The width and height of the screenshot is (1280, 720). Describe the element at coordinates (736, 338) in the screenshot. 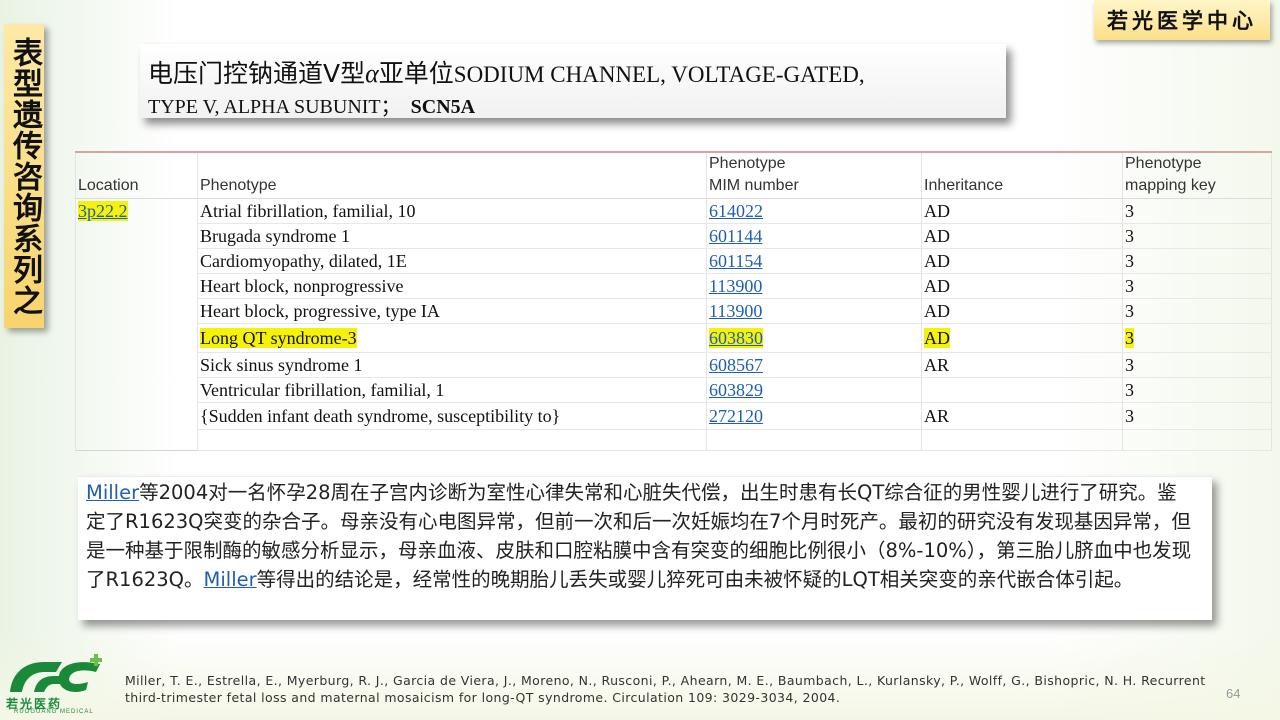

I see `mim-link: 603830` at that location.